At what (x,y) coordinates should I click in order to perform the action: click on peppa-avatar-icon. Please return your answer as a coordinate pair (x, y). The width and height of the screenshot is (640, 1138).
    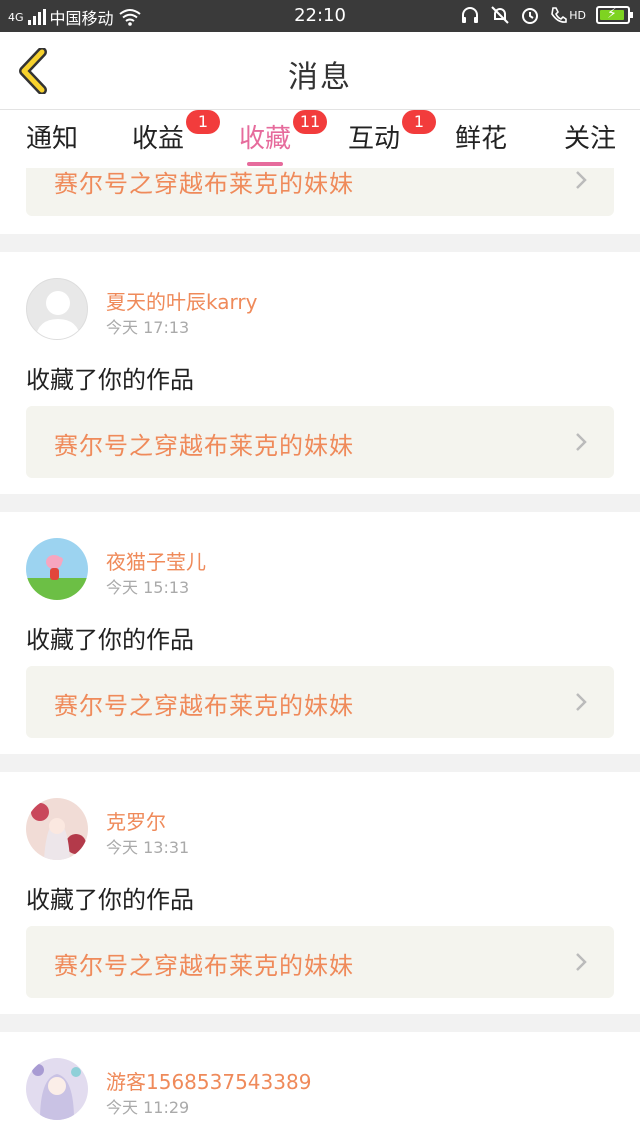
    Looking at the image, I should click on (57, 569).